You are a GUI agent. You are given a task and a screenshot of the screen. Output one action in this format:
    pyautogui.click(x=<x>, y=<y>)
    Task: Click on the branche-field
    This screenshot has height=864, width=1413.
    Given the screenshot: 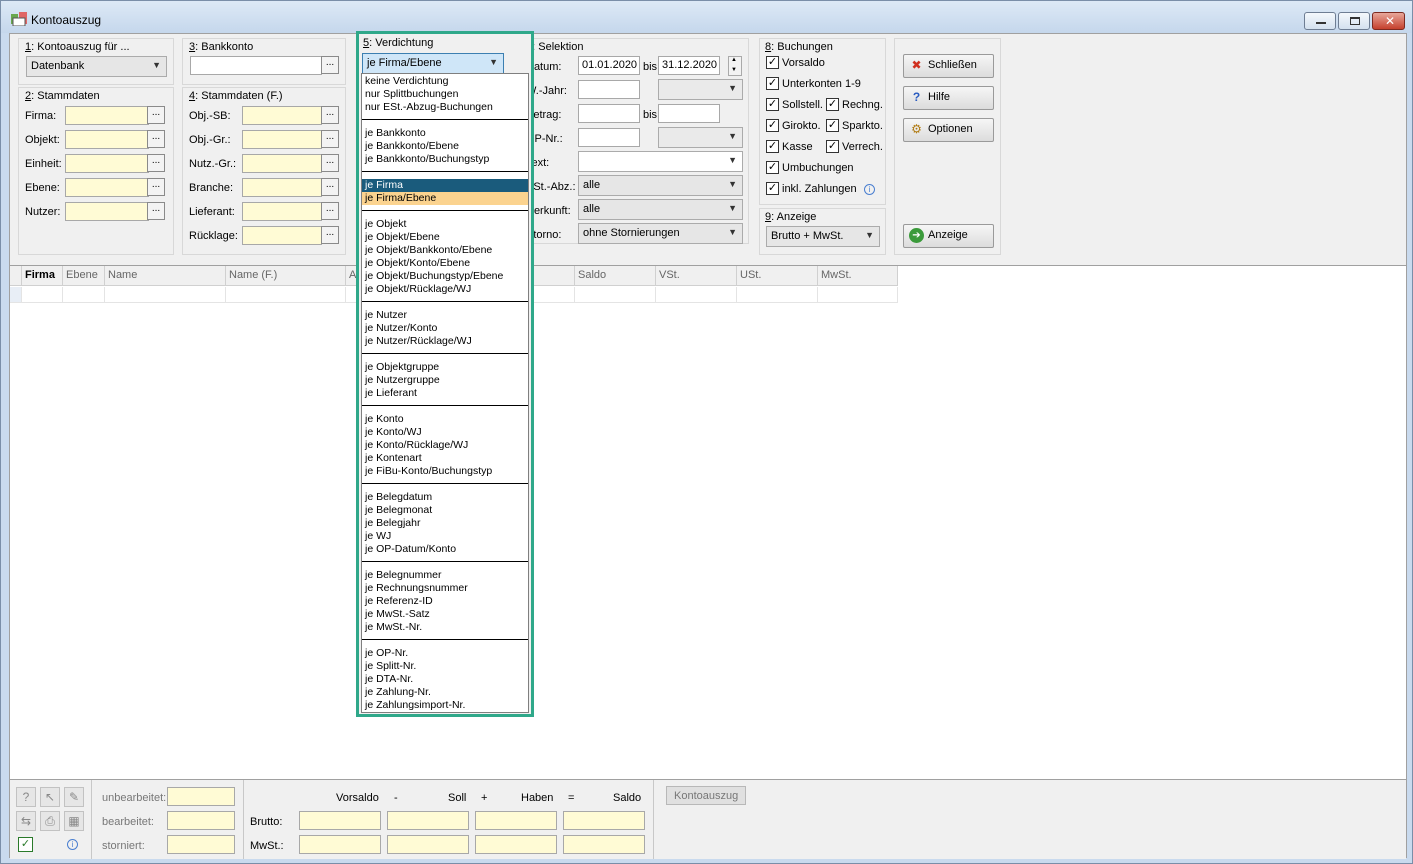 What is the action you would take?
    pyautogui.click(x=282, y=187)
    